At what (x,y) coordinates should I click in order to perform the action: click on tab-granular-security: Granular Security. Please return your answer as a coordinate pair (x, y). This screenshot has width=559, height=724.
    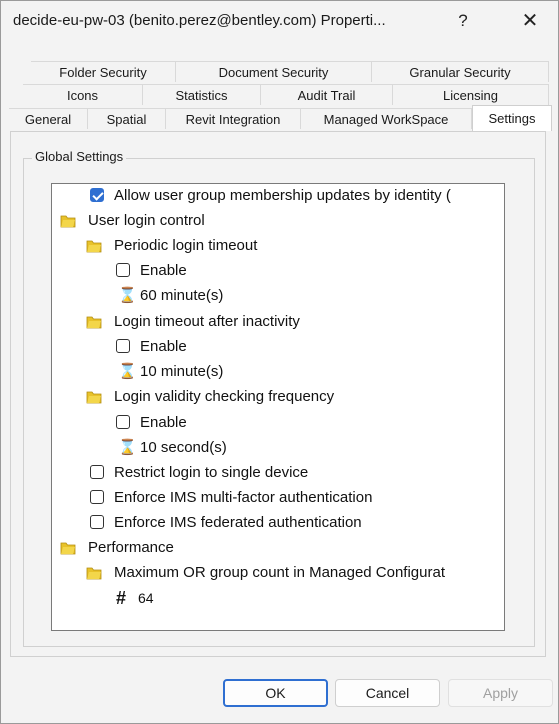
    Looking at the image, I should click on (460, 71).